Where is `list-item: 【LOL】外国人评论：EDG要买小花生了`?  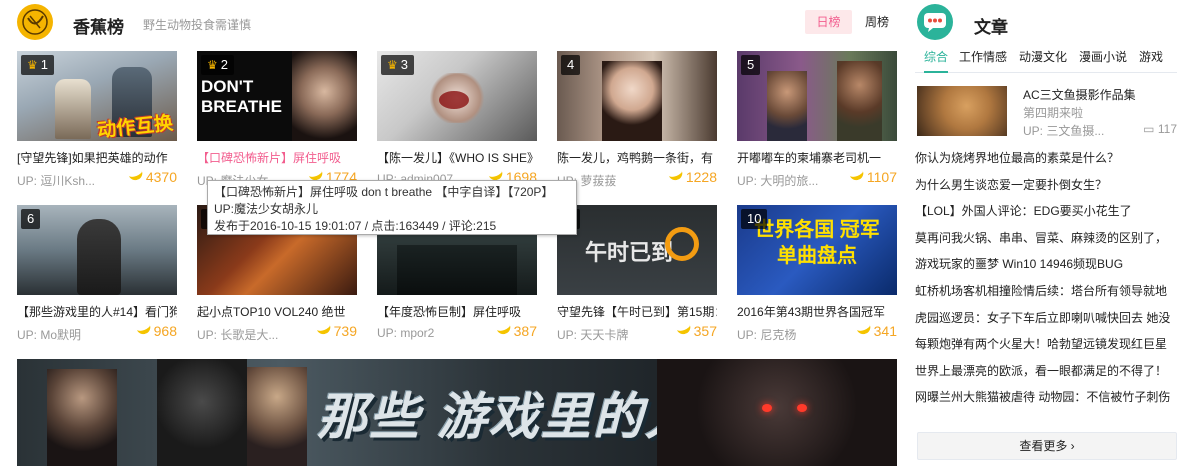
list-item: 【LOL】外国人评论：EDG要买小花生了 is located at coordinates (1046, 216).